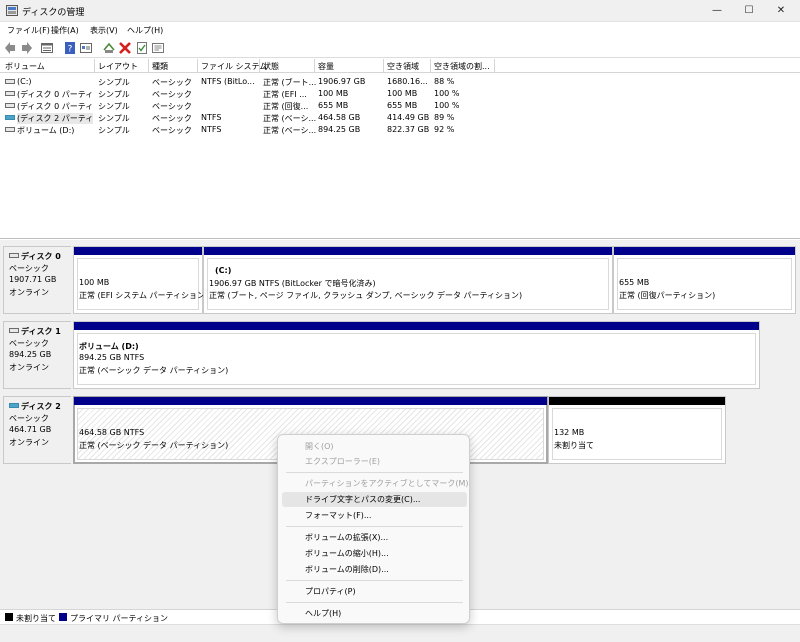  What do you see at coordinates (339, 129) in the screenshot?
I see `cell-capacity: 894.25 GB` at bounding box center [339, 129].